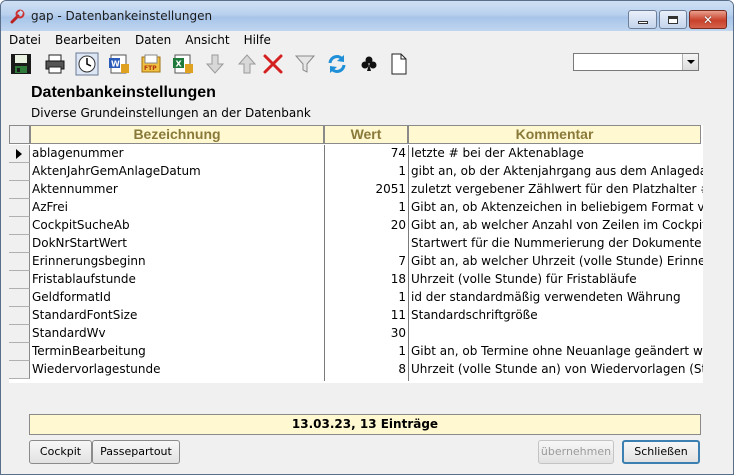 This screenshot has height=475, width=734. Describe the element at coordinates (25, 40) in the screenshot. I see `menu-datei: Datei` at that location.